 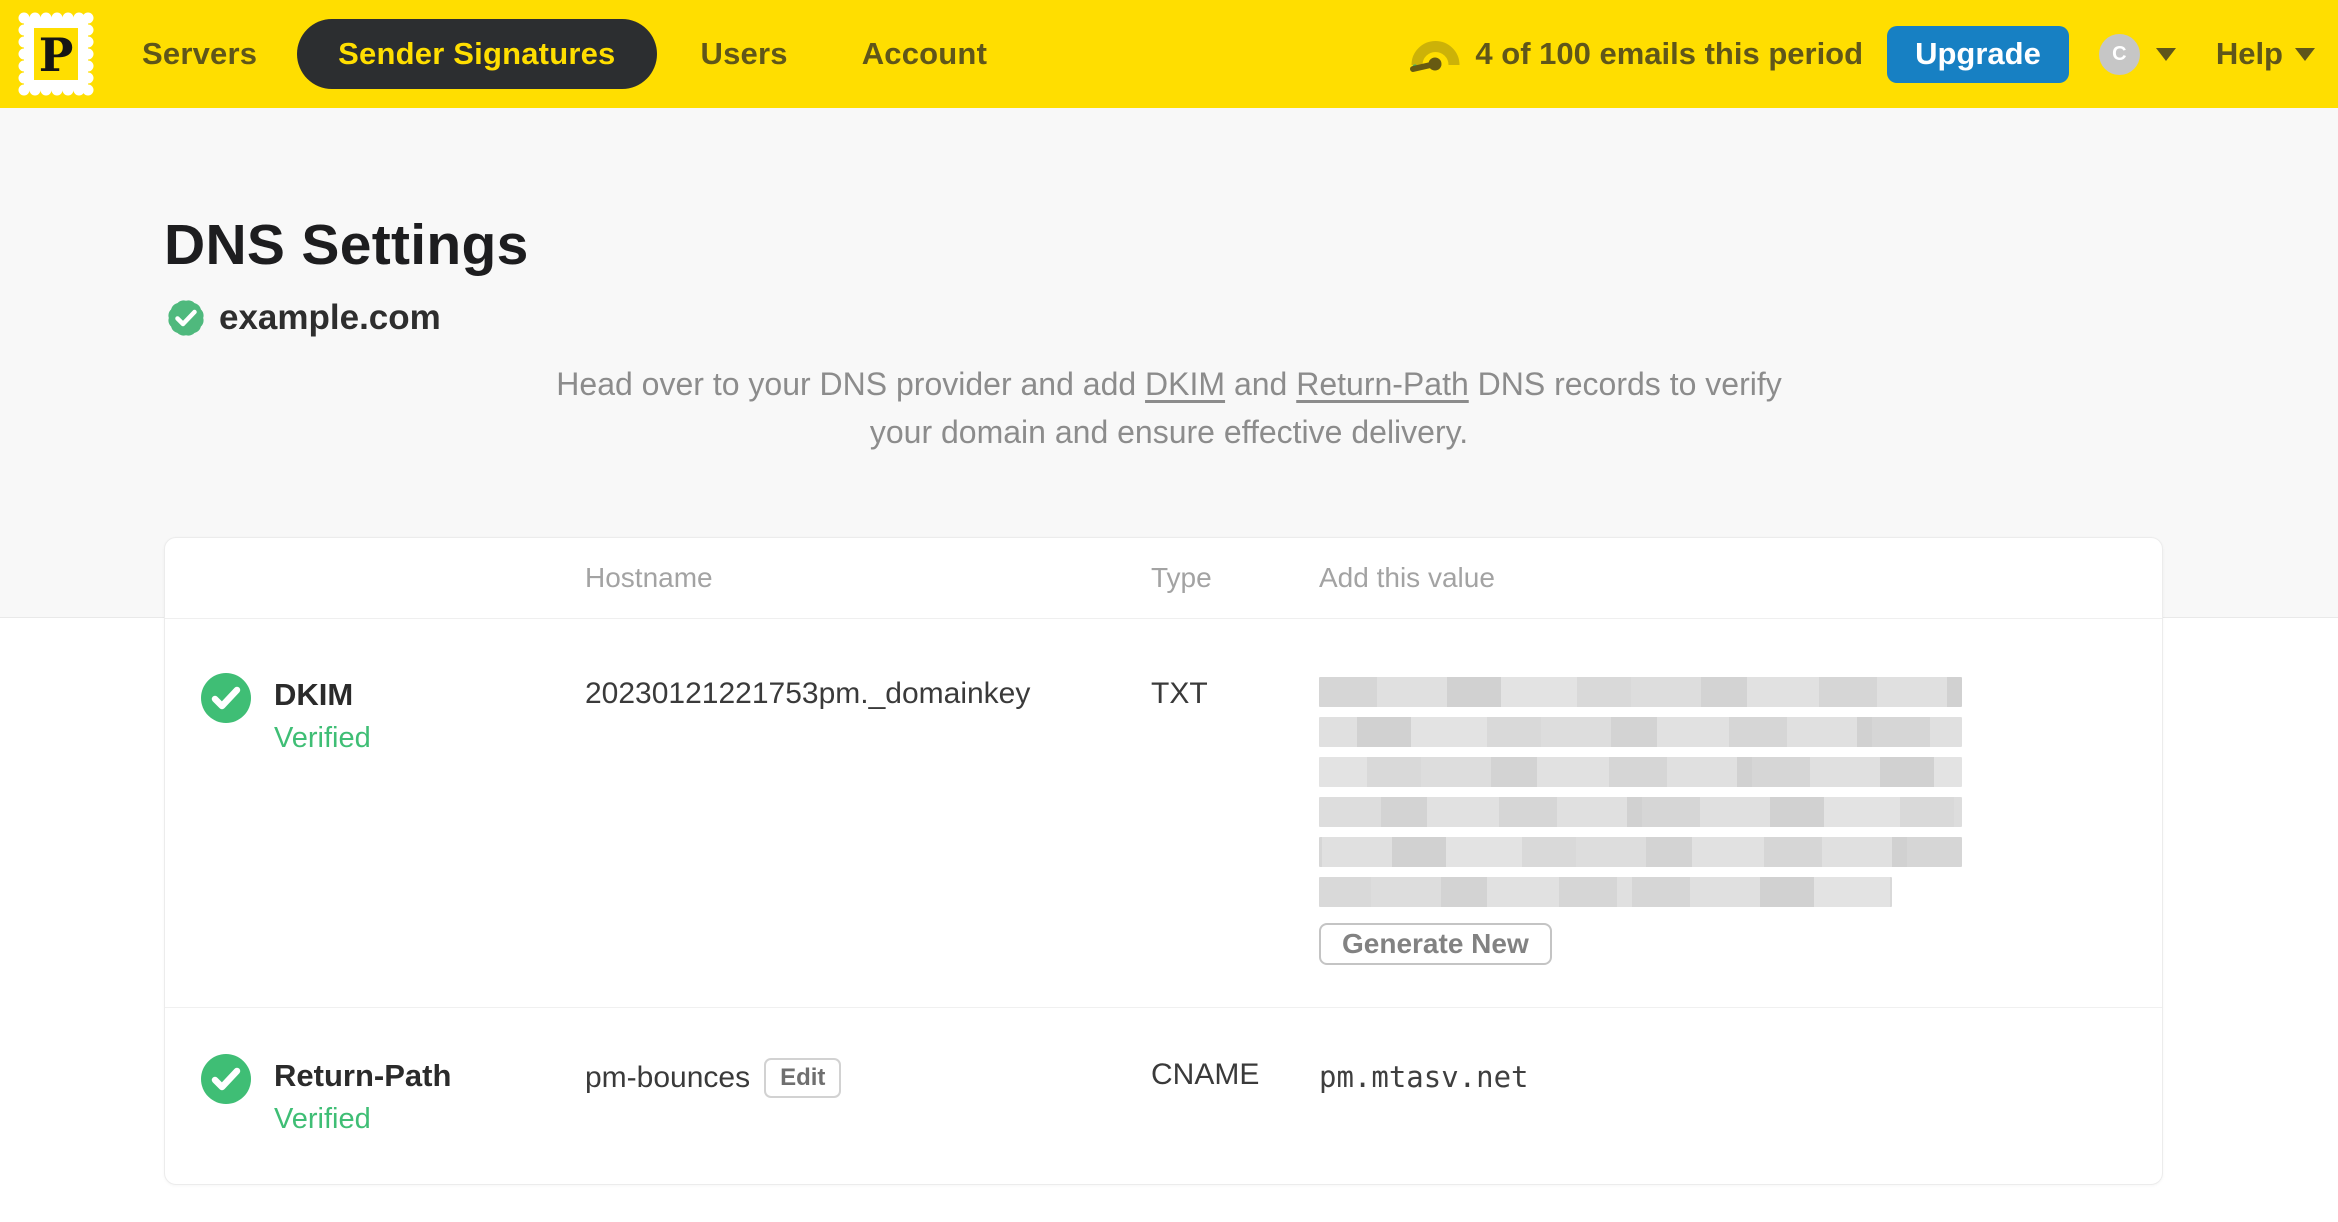 What do you see at coordinates (1435, 56) in the screenshot?
I see `gauge-icon` at bounding box center [1435, 56].